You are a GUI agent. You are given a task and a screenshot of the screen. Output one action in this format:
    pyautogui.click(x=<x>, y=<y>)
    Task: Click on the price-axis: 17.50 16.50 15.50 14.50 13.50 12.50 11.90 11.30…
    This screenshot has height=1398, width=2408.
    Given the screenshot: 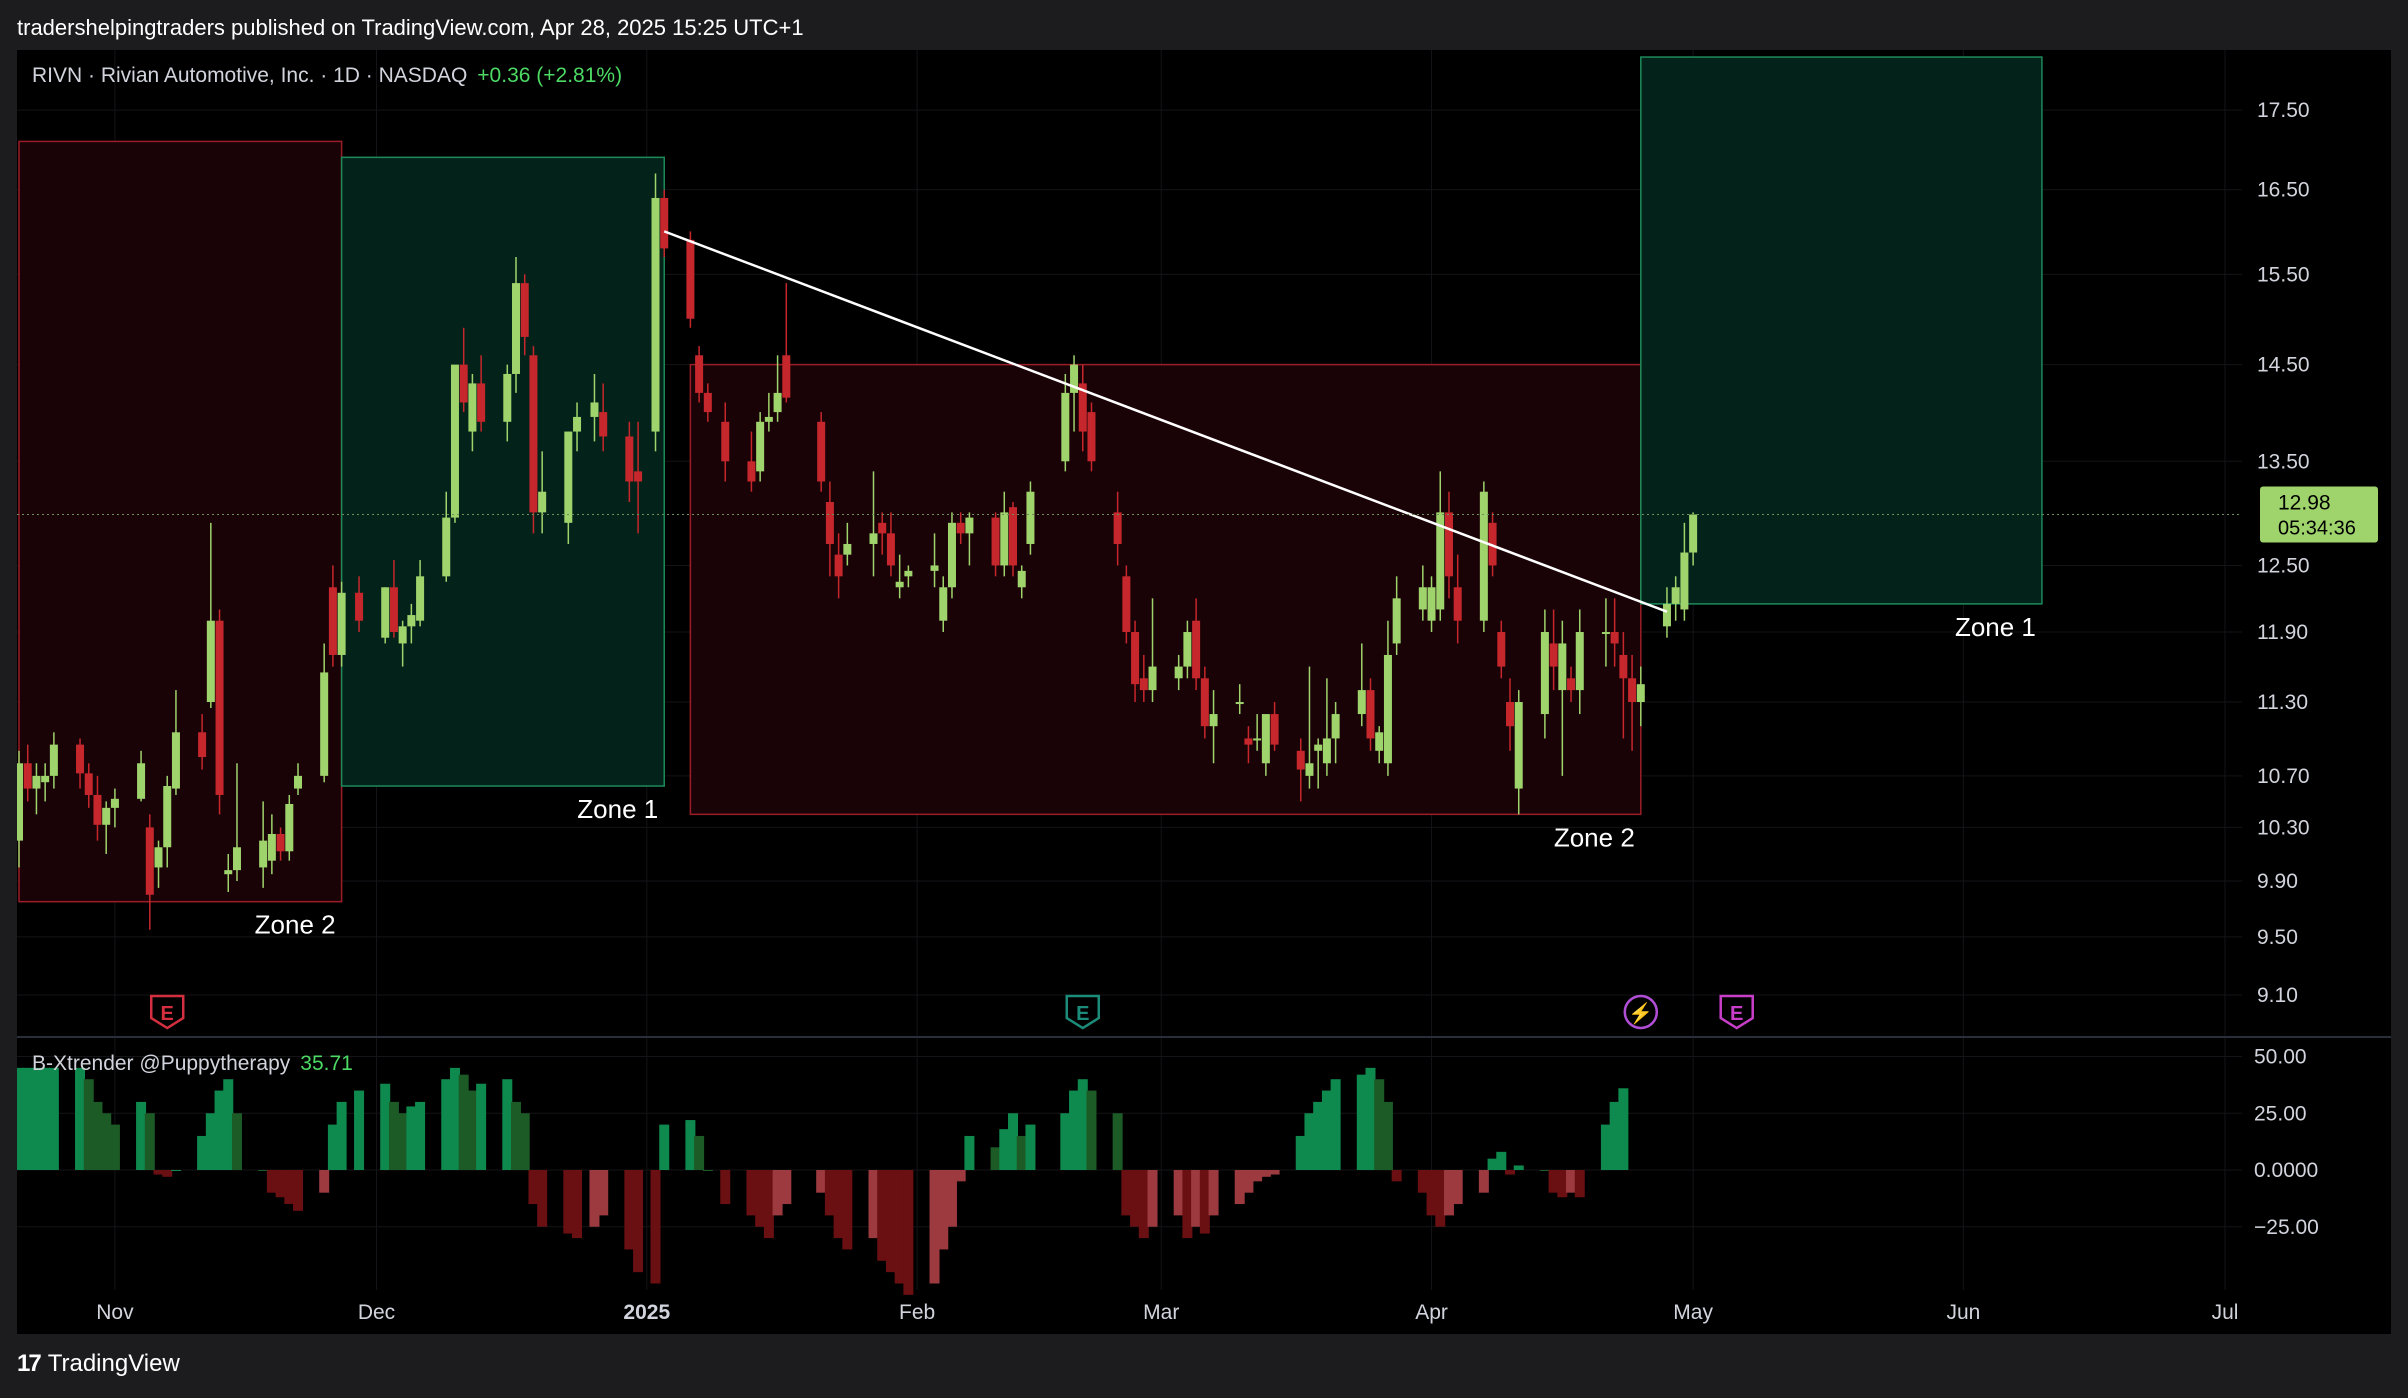 What is the action you would take?
    pyautogui.click(x=2283, y=553)
    